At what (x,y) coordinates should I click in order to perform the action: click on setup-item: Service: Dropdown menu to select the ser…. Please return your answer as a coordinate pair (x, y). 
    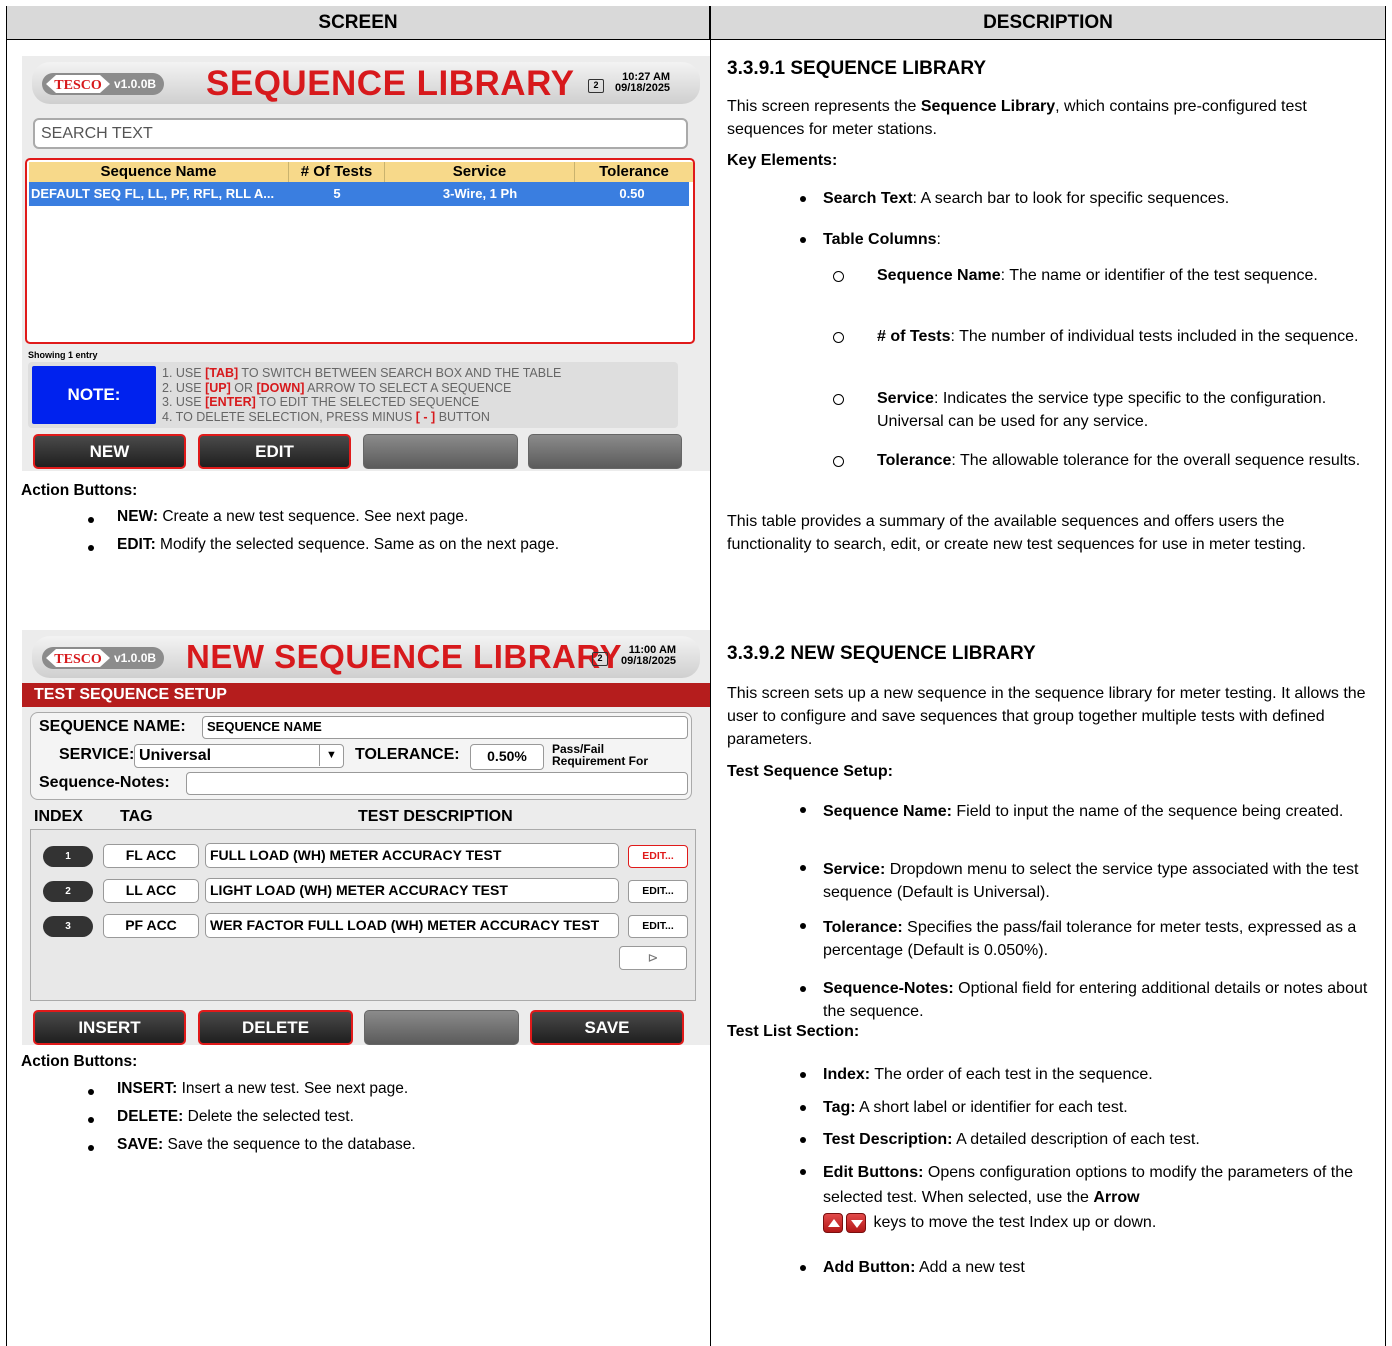
    Looking at the image, I should click on (1091, 881).